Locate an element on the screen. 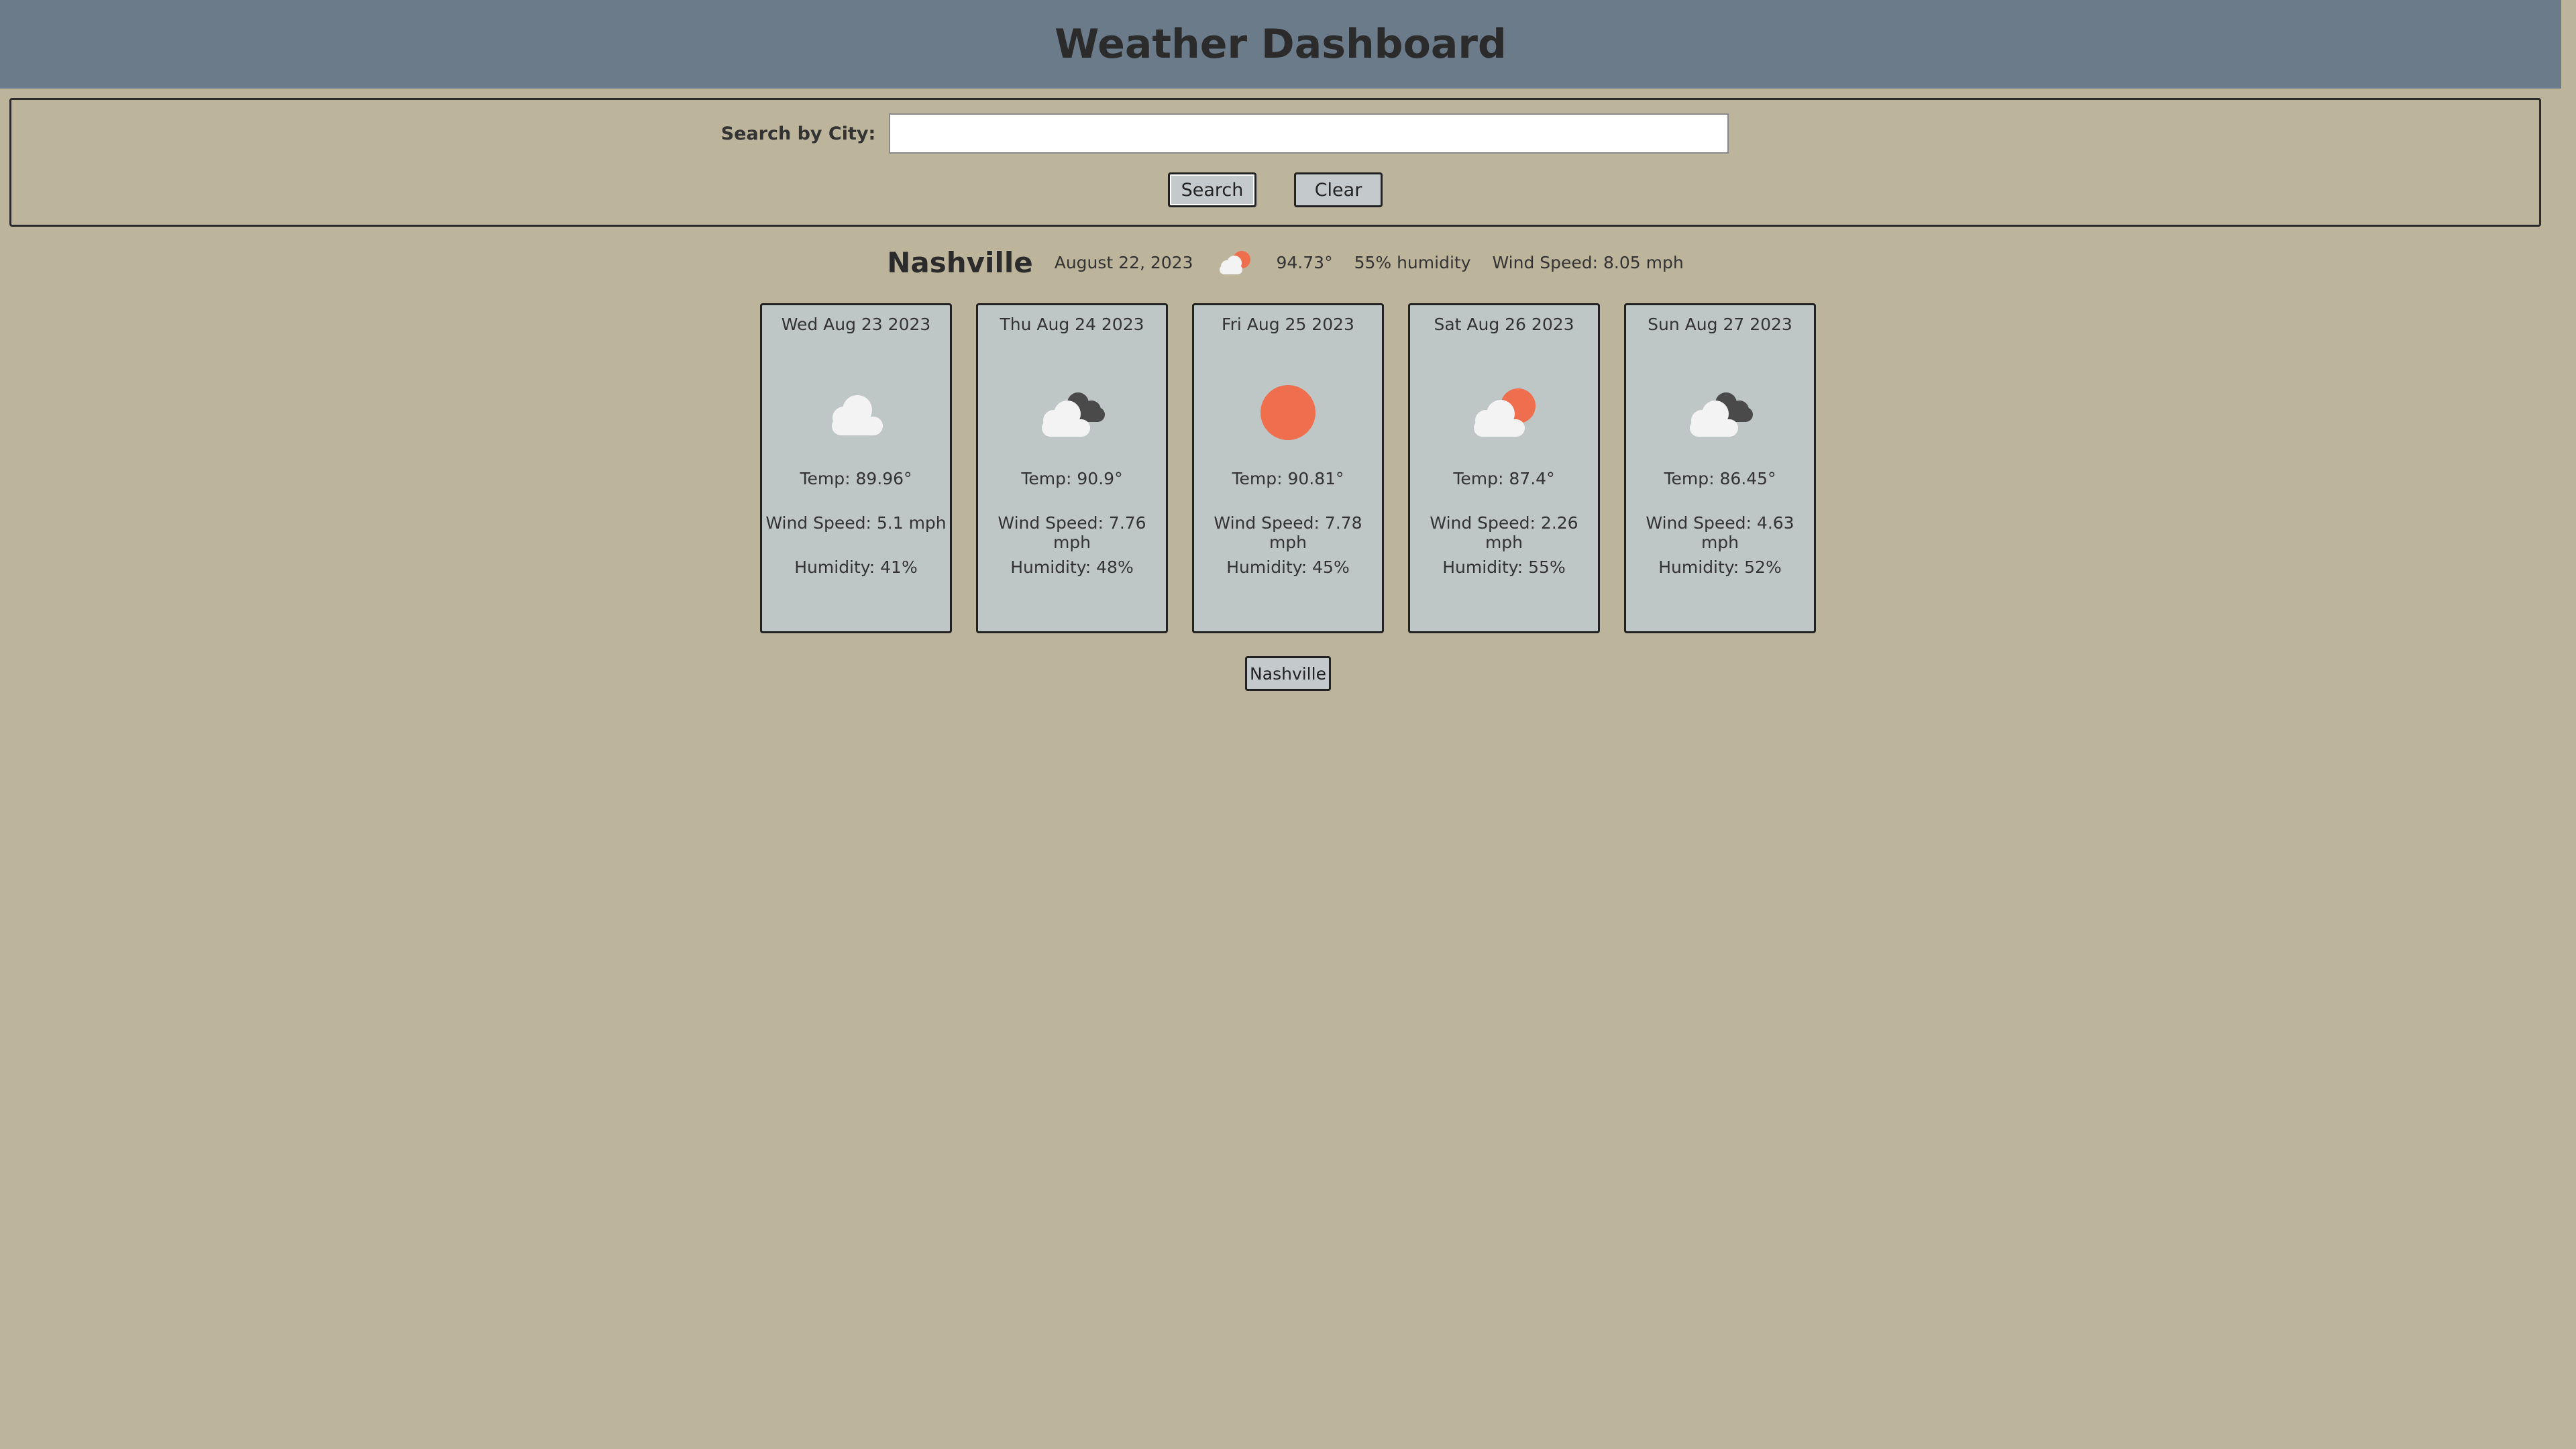 This screenshot has height=1449, width=2576. search-history: Nashville is located at coordinates (1288, 673).